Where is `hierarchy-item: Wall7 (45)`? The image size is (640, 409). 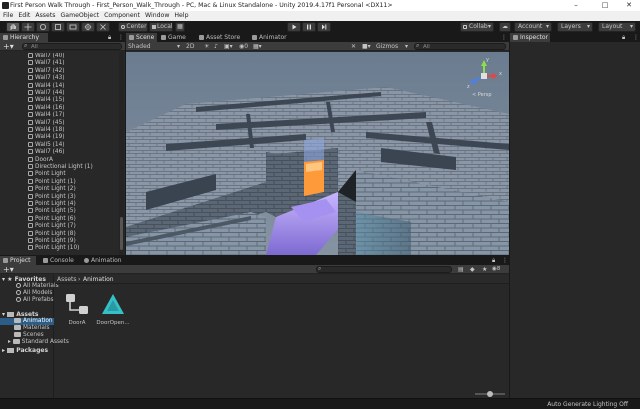 hierarchy-item: Wall7 (45) is located at coordinates (46, 123).